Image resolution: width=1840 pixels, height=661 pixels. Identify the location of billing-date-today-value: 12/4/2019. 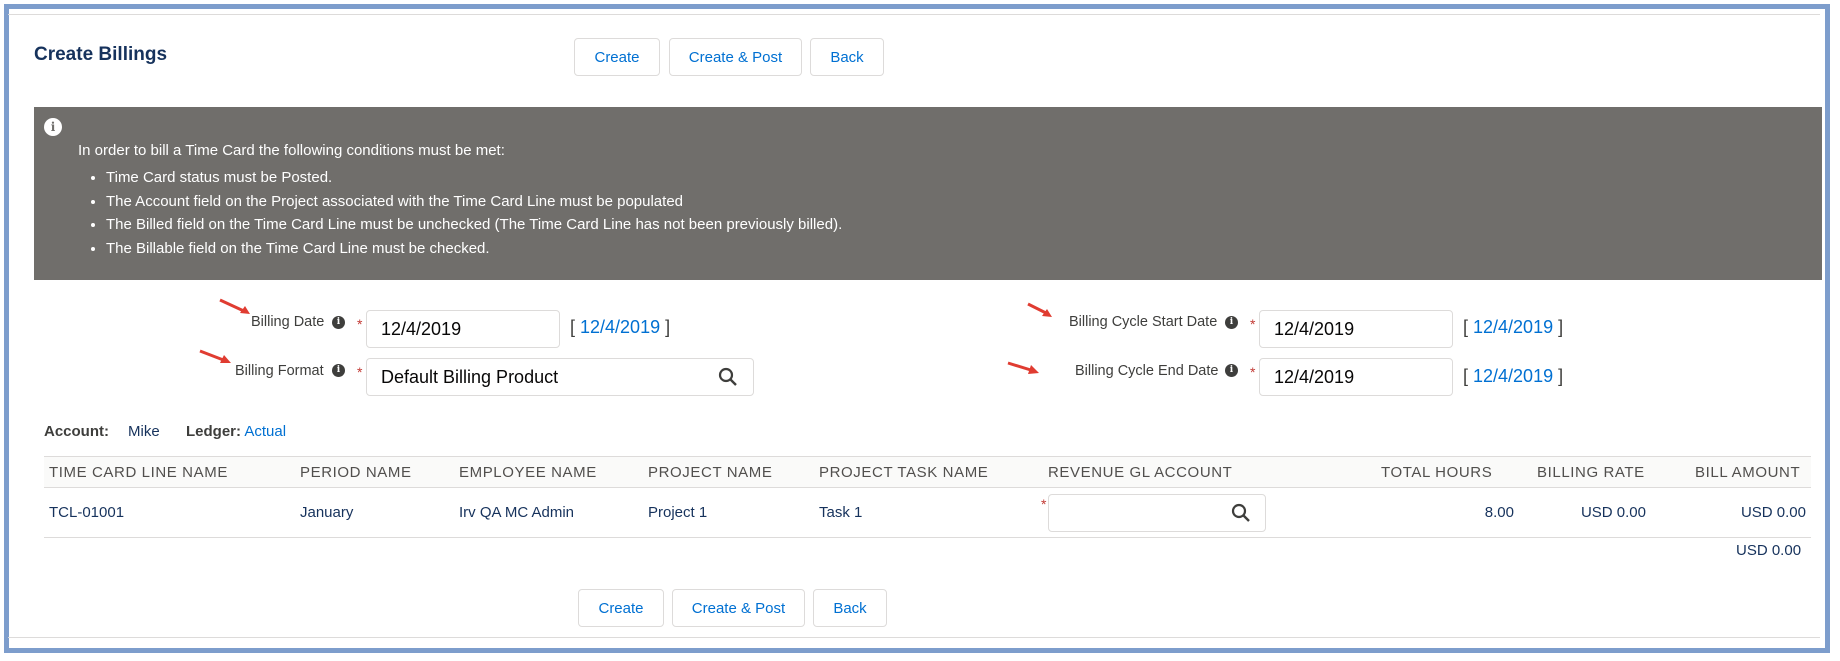
(620, 327).